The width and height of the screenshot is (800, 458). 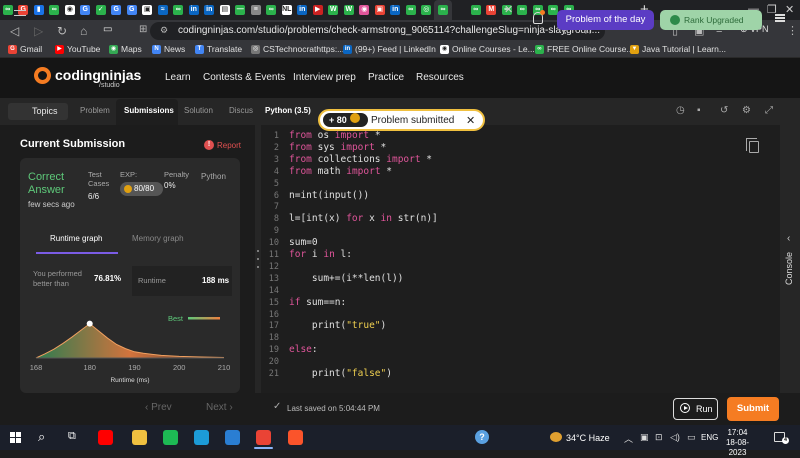 I want to click on forward-icon: ▷, so click(x=38, y=31).